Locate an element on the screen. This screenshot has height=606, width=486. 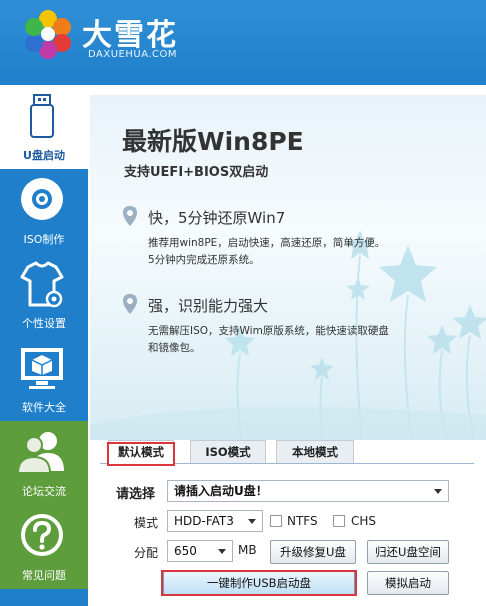
restore-usb-space-button: 归还U盘空间 is located at coordinates (408, 552).